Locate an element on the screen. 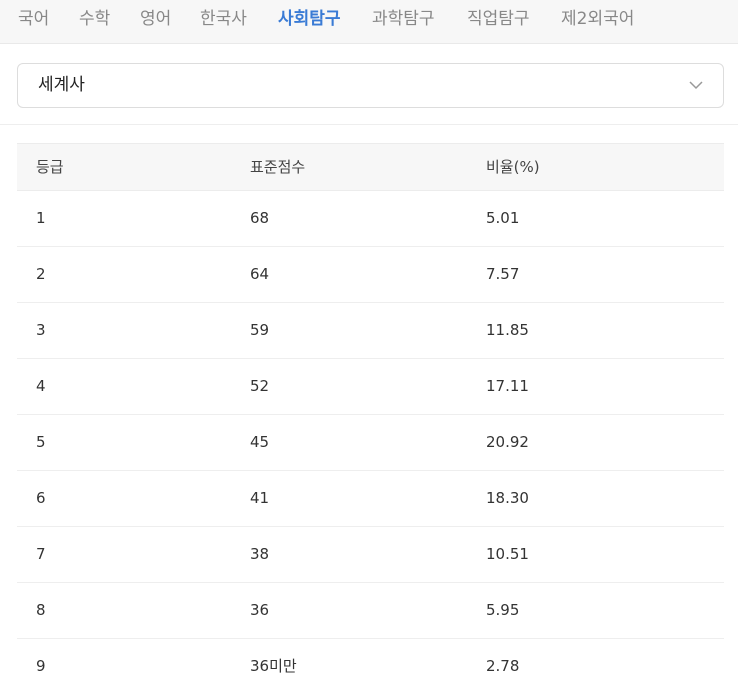 The image size is (738, 682). chevron-down-icon is located at coordinates (696, 85).